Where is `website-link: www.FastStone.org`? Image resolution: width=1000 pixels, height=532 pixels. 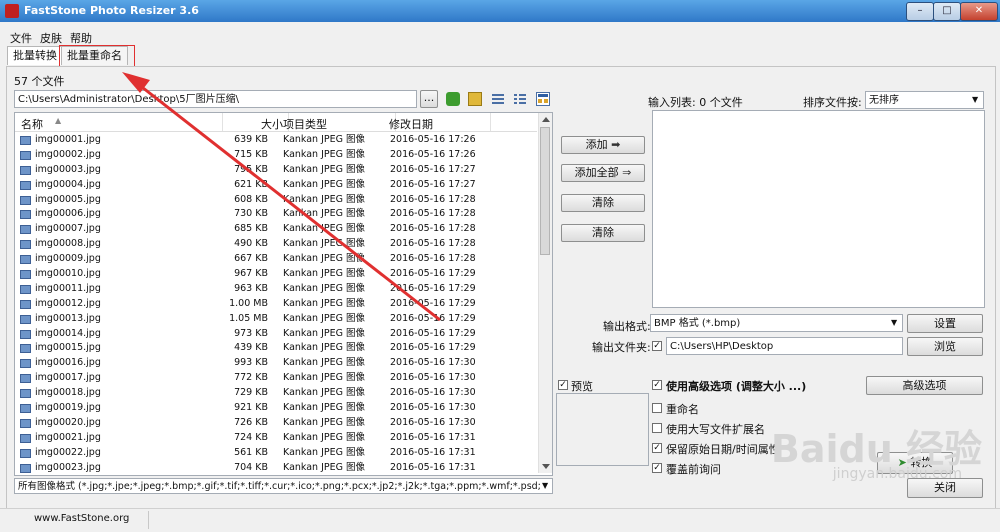
website-link: www.FastStone.org is located at coordinates (81, 518).